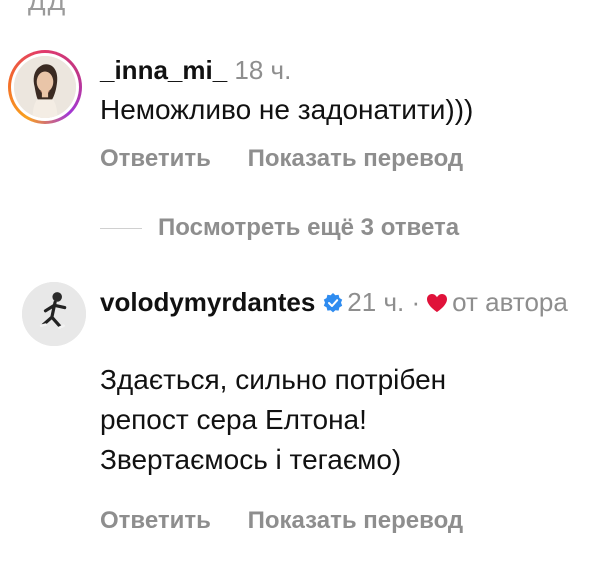  Describe the element at coordinates (344, 302) in the screenshot. I see `comment-meta: volodymyrdantes 21 ч. · от автора` at that location.